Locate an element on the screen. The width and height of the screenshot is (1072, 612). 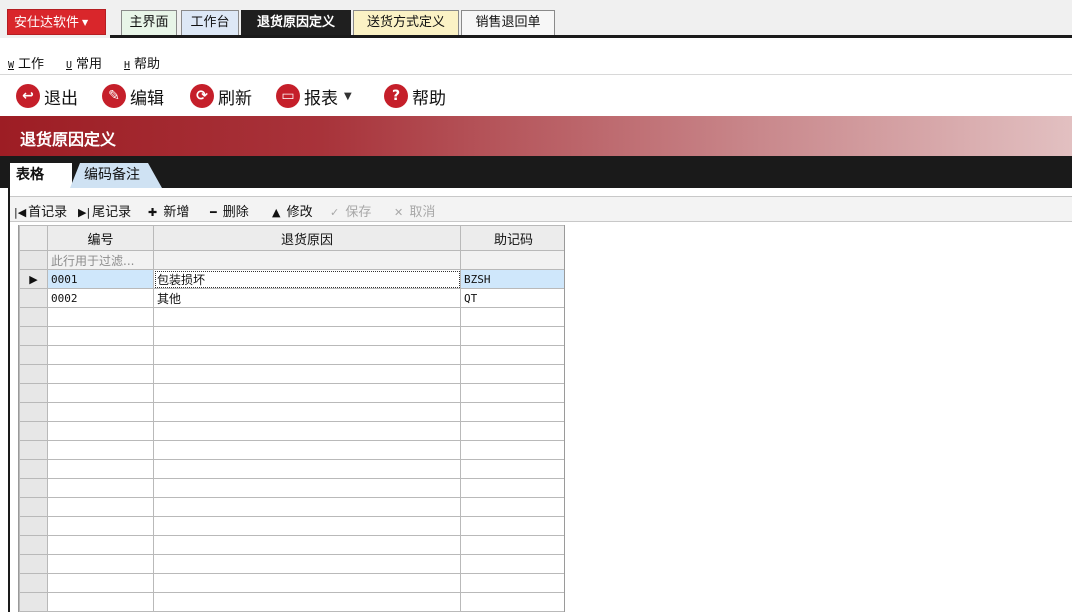
table-row: ▶ 0001 包装损坏 BZSH is located at coordinates (291, 279).